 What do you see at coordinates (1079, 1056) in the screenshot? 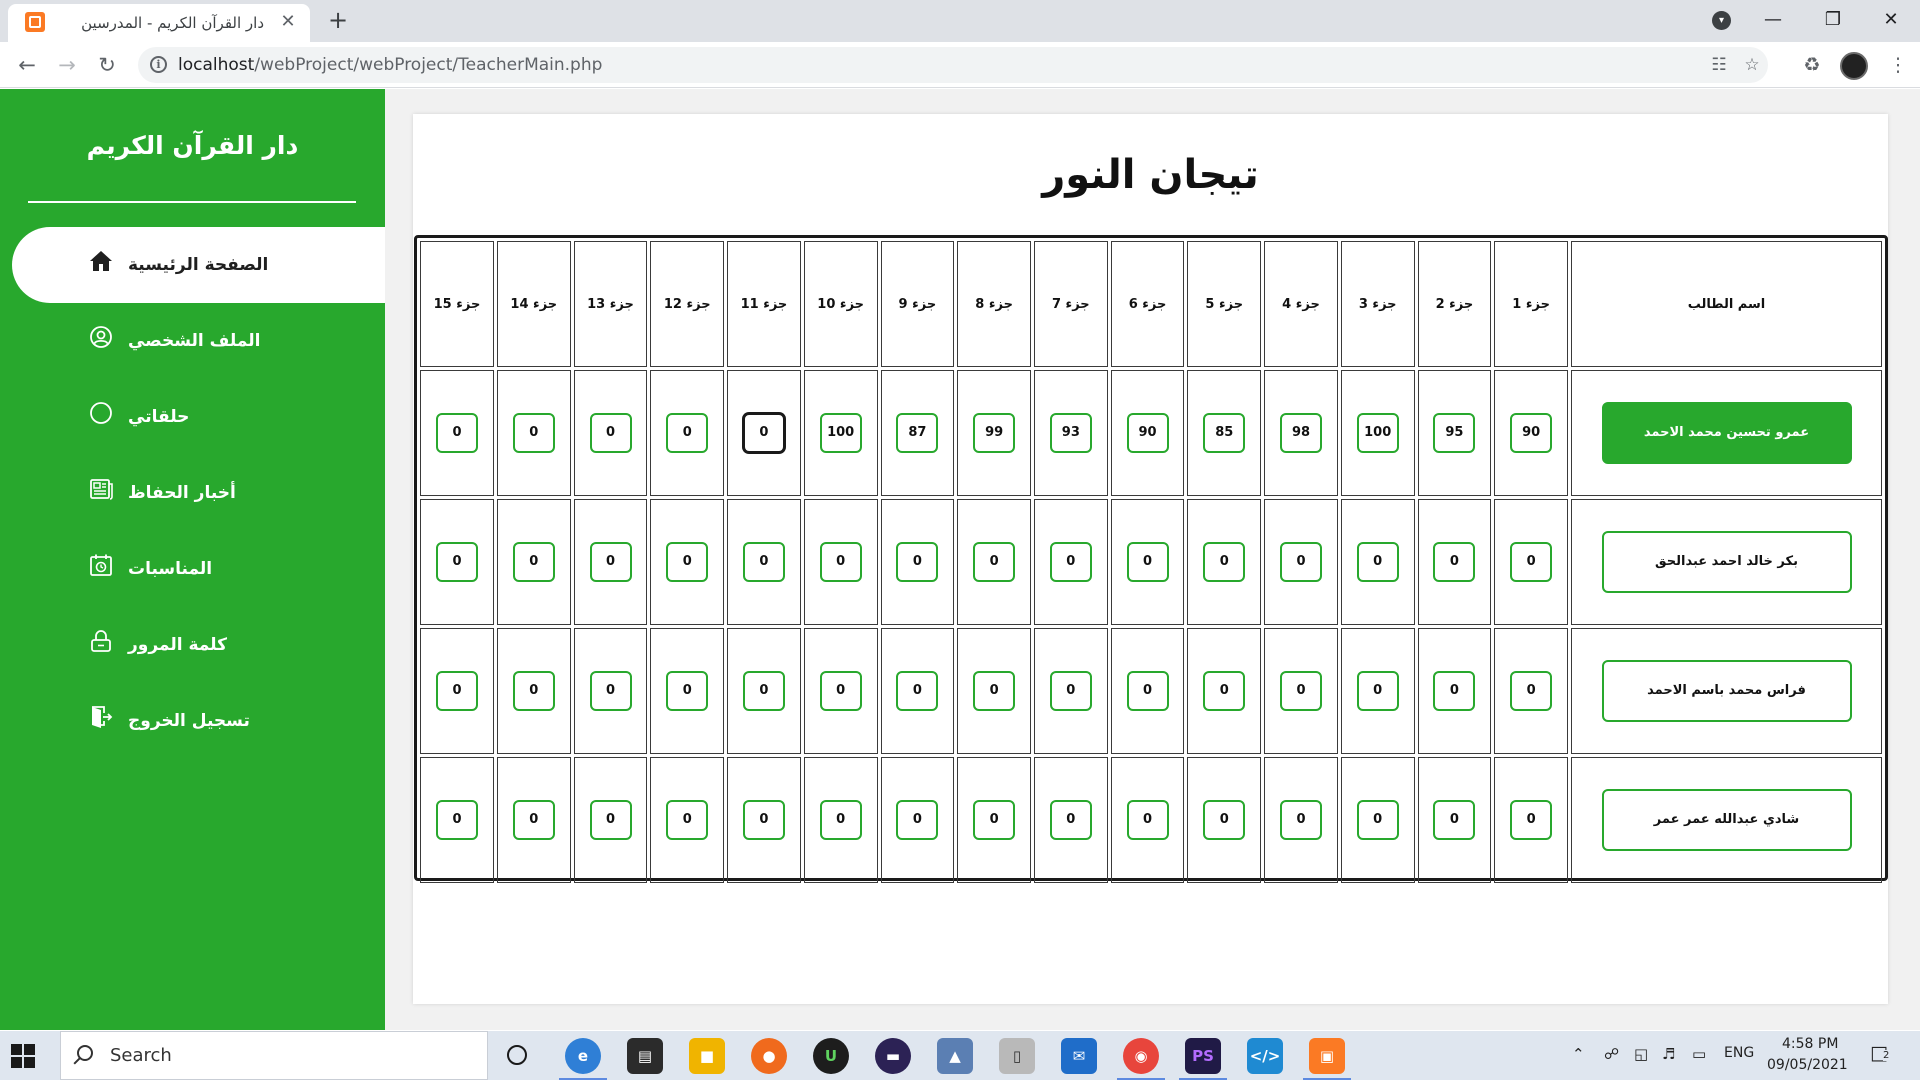
I see `mail-icon: ✉` at bounding box center [1079, 1056].